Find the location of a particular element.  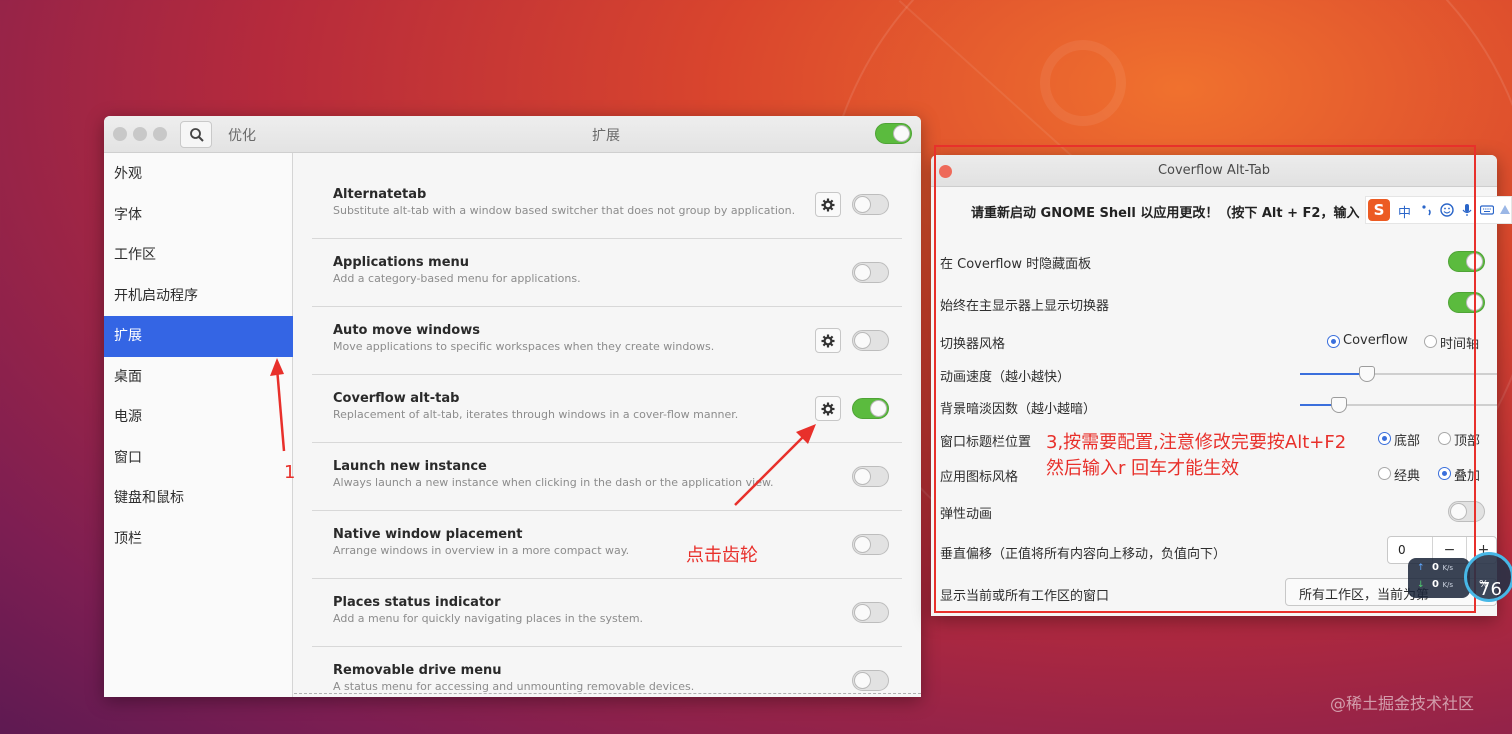

sidebar-item: 工作区 is located at coordinates (198, 255).